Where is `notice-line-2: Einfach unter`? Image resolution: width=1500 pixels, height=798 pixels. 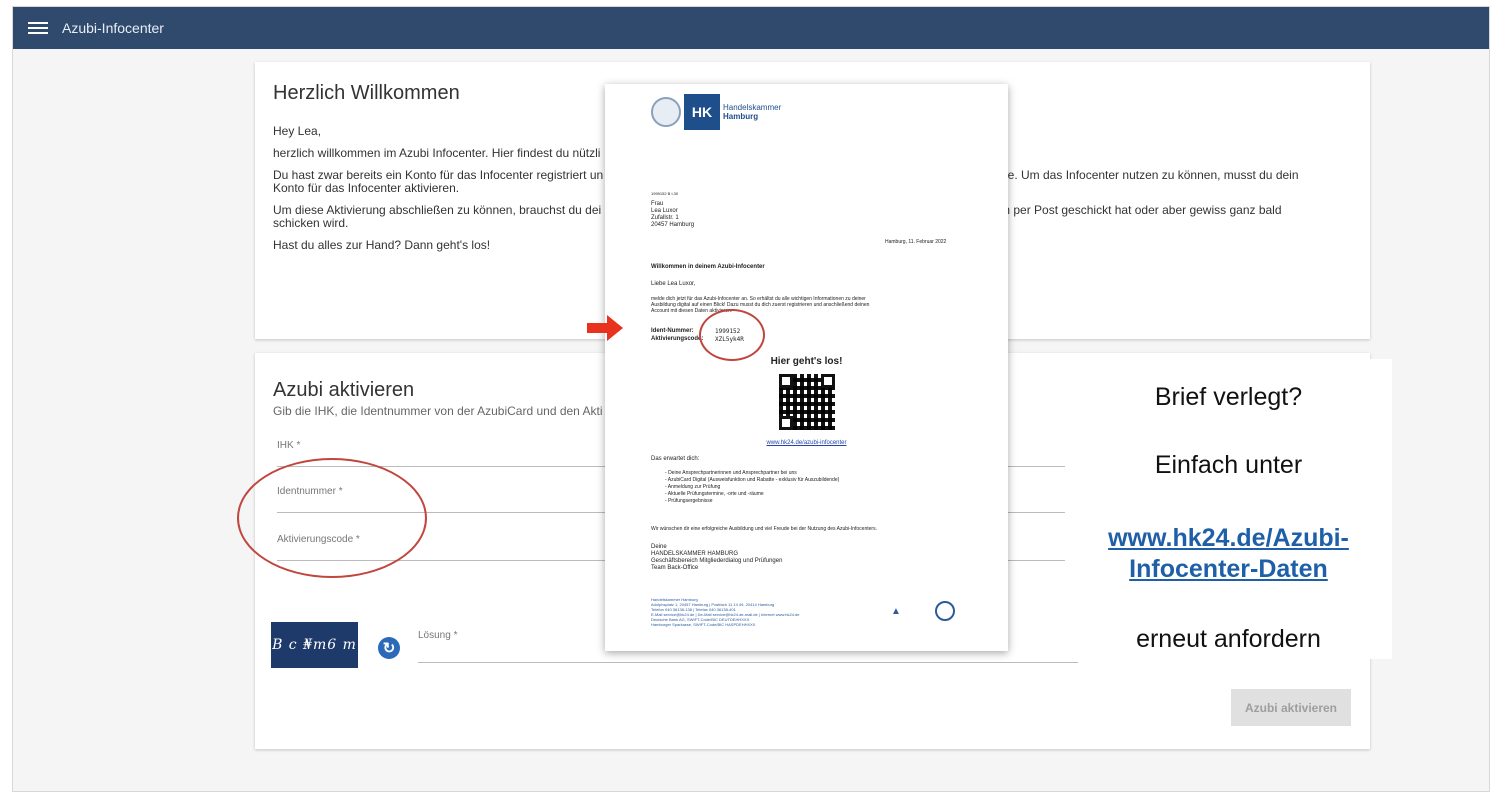
notice-line-2: Einfach unter is located at coordinates (1228, 465).